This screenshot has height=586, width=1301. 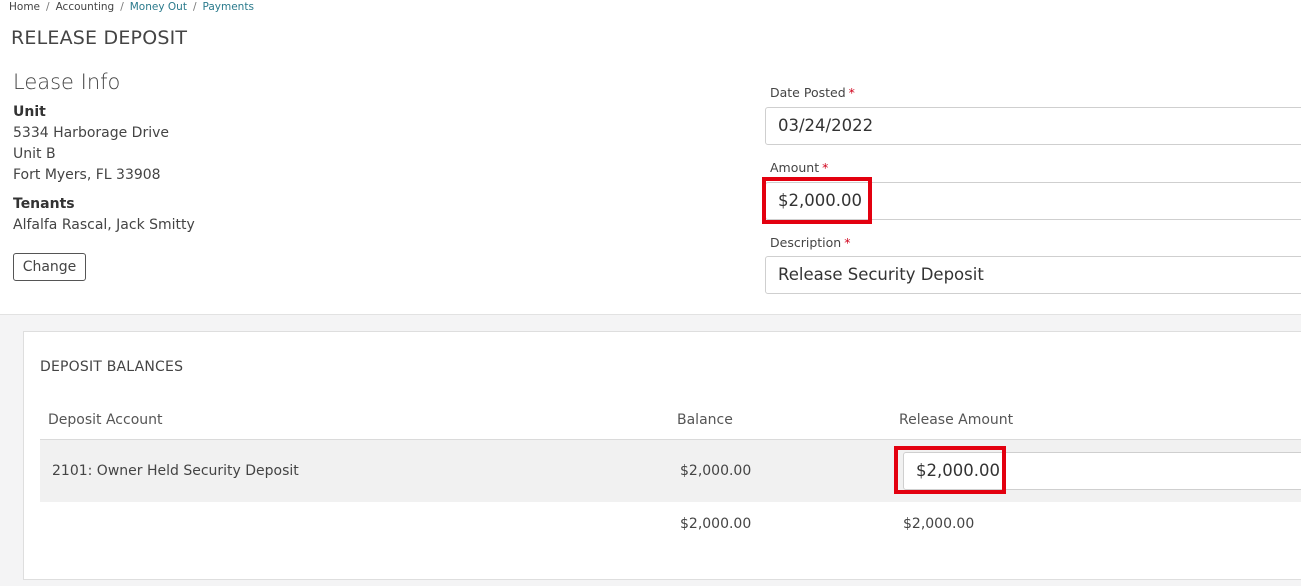 What do you see at coordinates (85, 7) in the screenshot?
I see `breadcrumb-accounting: Accounting` at bounding box center [85, 7].